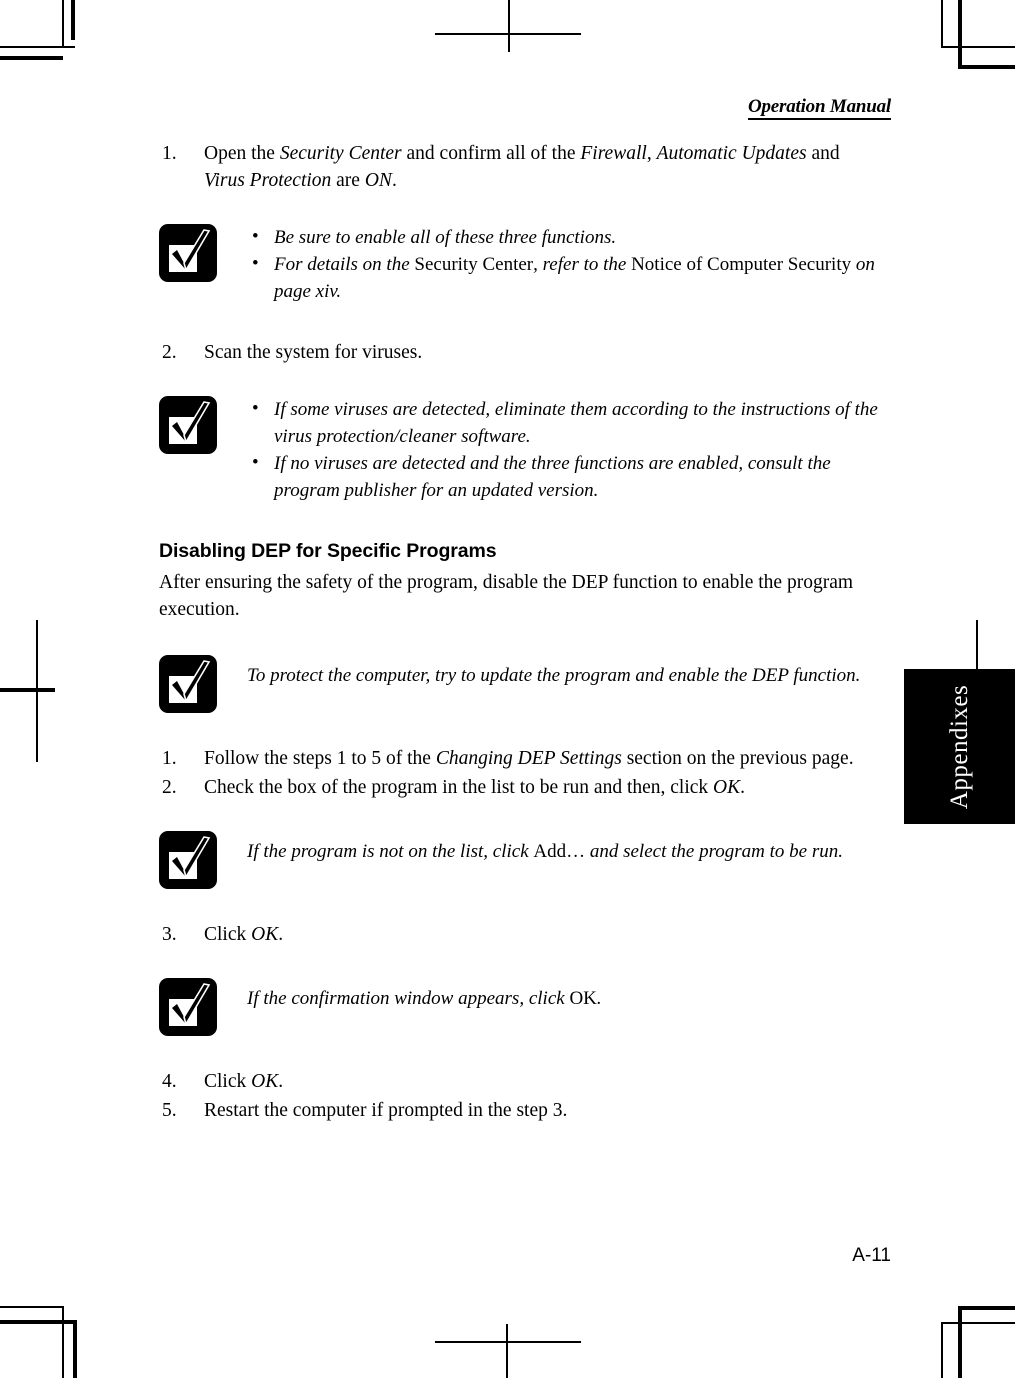  What do you see at coordinates (582, 264) in the screenshot?
I see `text-run: , refer to the` at bounding box center [582, 264].